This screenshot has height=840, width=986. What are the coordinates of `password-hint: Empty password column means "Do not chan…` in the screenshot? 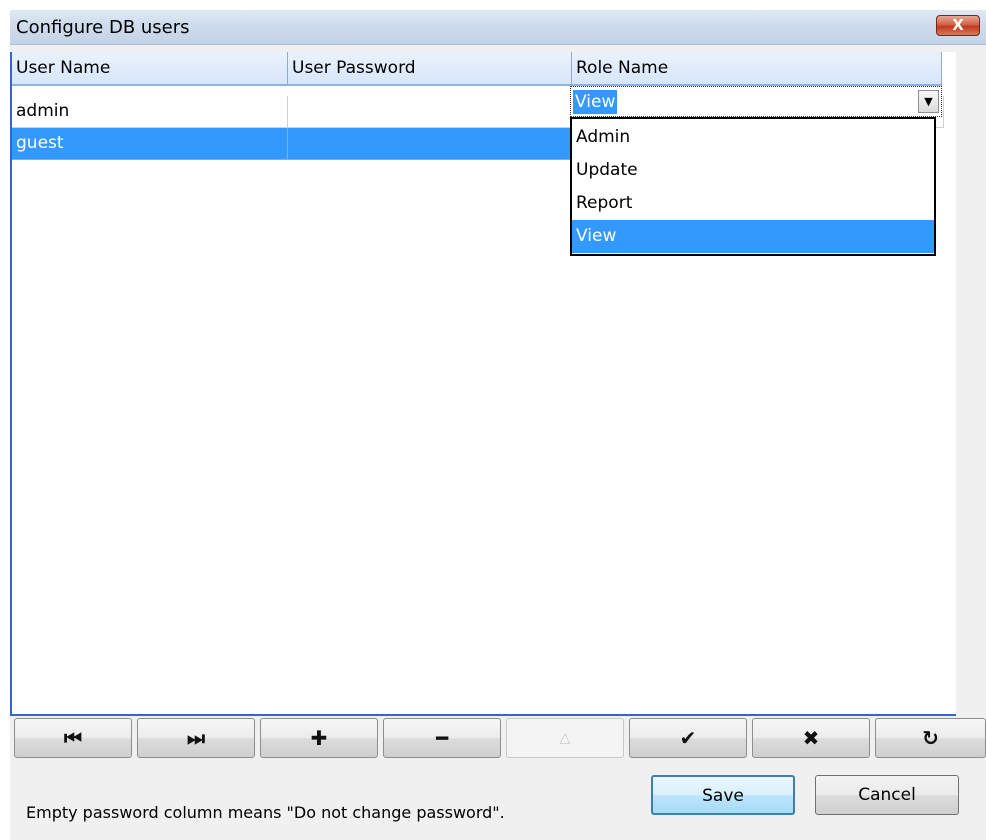 It's located at (265, 812).